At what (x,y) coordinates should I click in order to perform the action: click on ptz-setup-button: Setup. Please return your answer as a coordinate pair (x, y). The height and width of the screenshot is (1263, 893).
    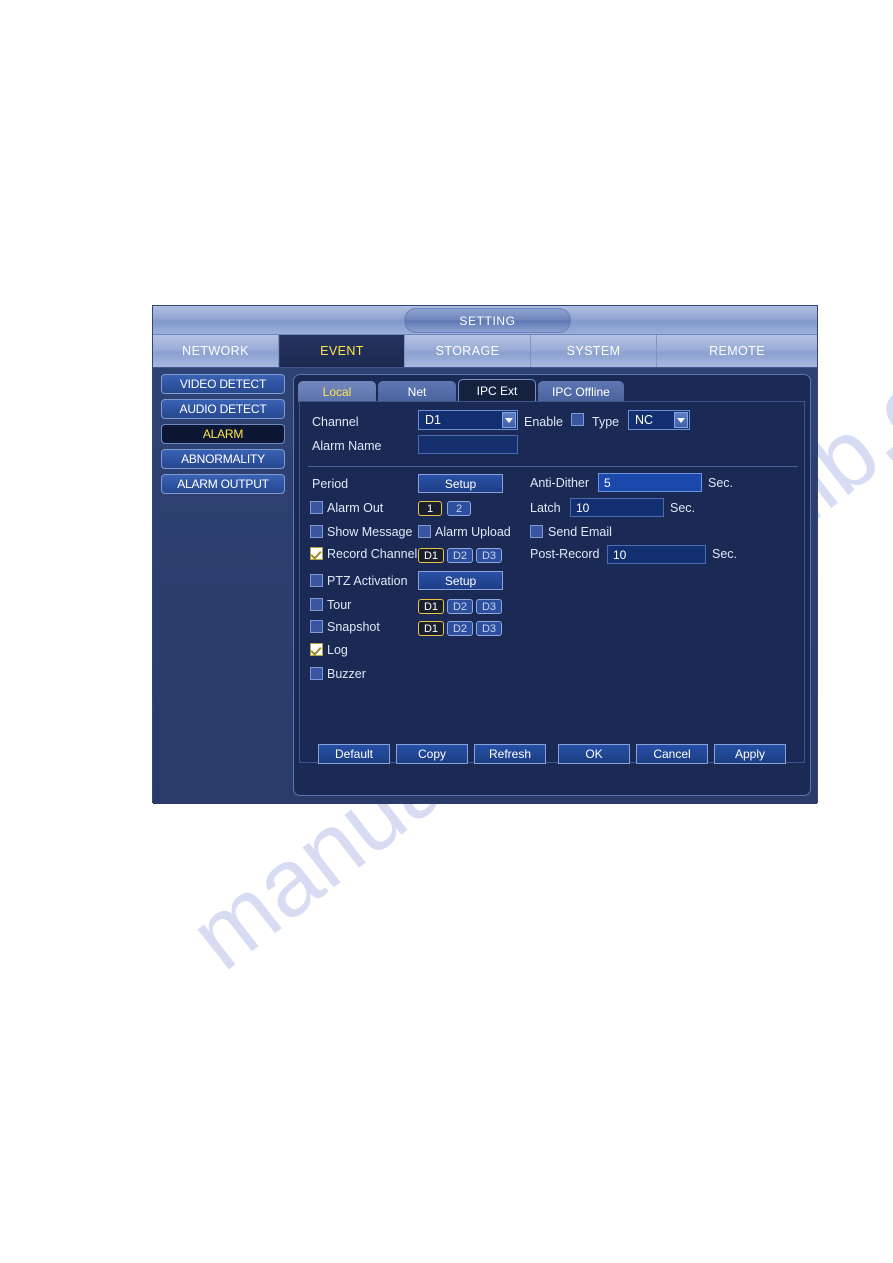
    Looking at the image, I should click on (460, 580).